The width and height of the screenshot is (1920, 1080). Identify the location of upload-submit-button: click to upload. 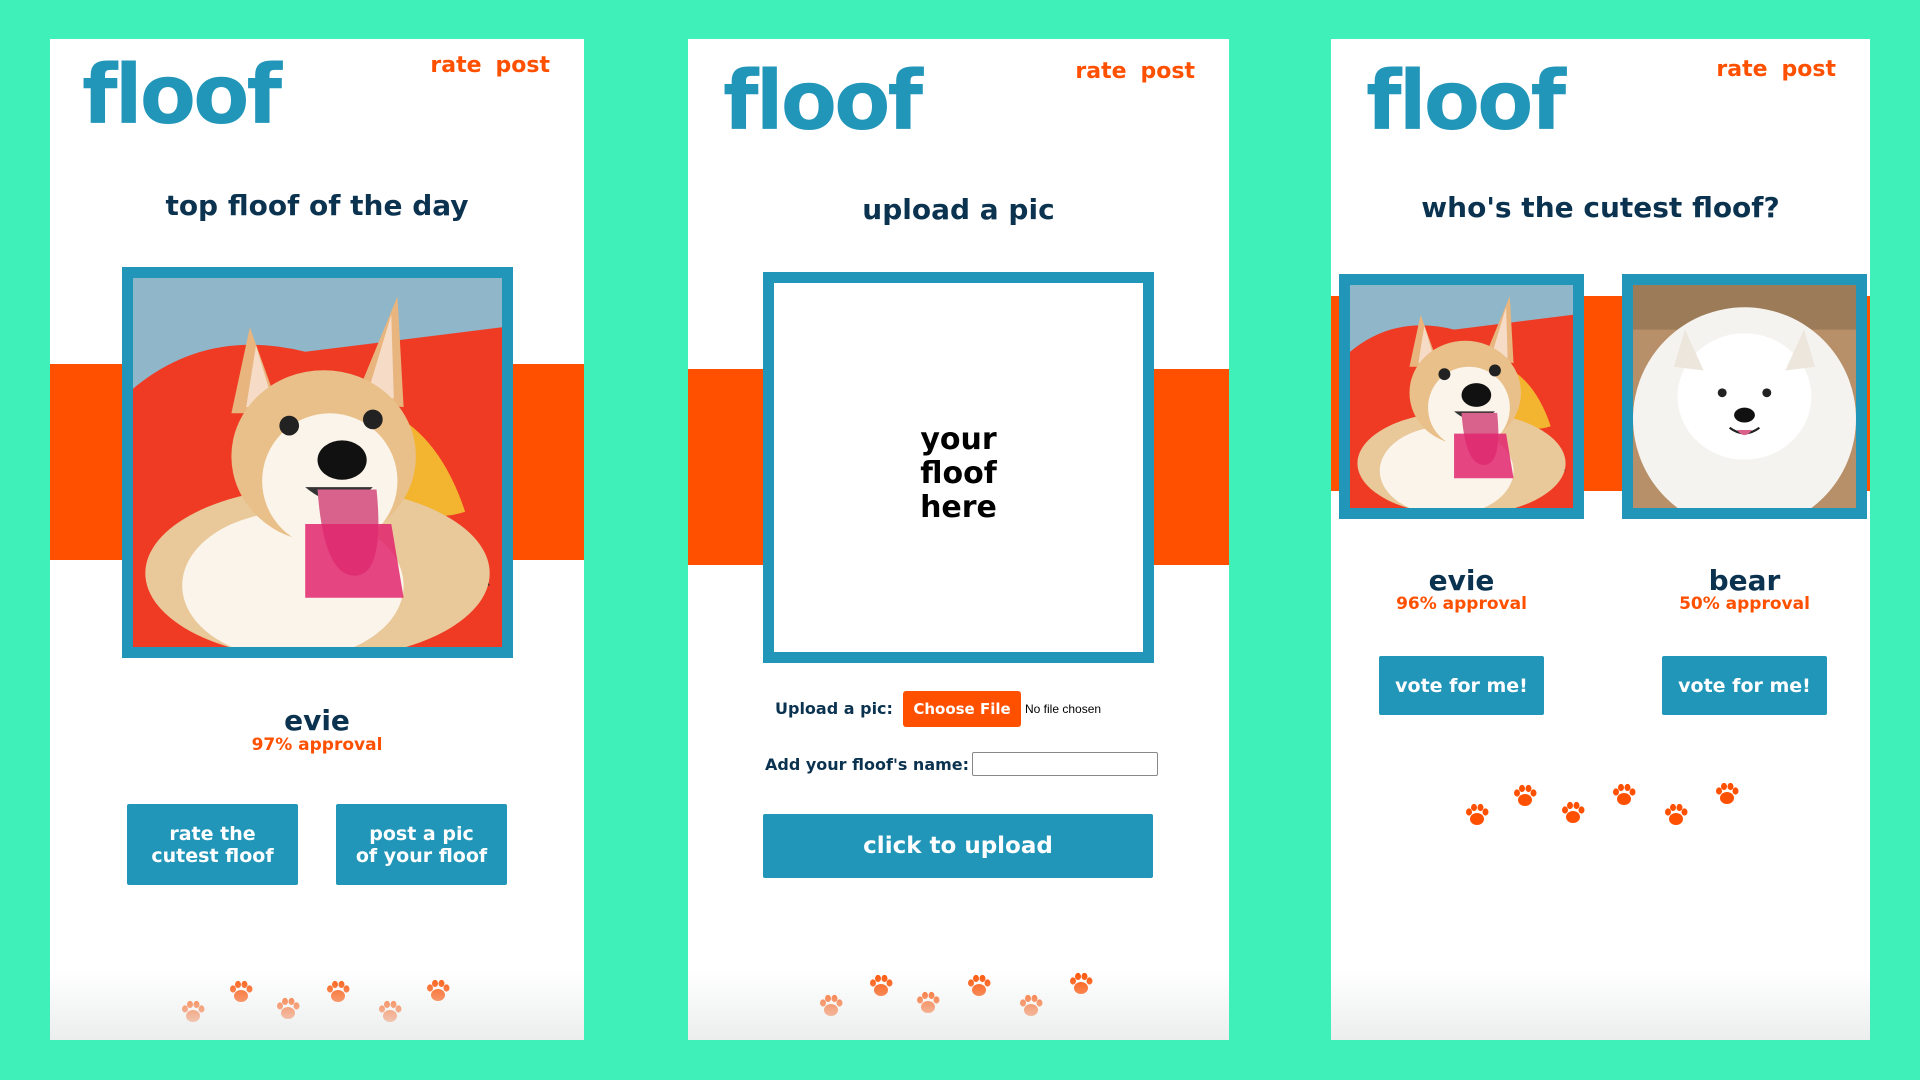
(958, 846).